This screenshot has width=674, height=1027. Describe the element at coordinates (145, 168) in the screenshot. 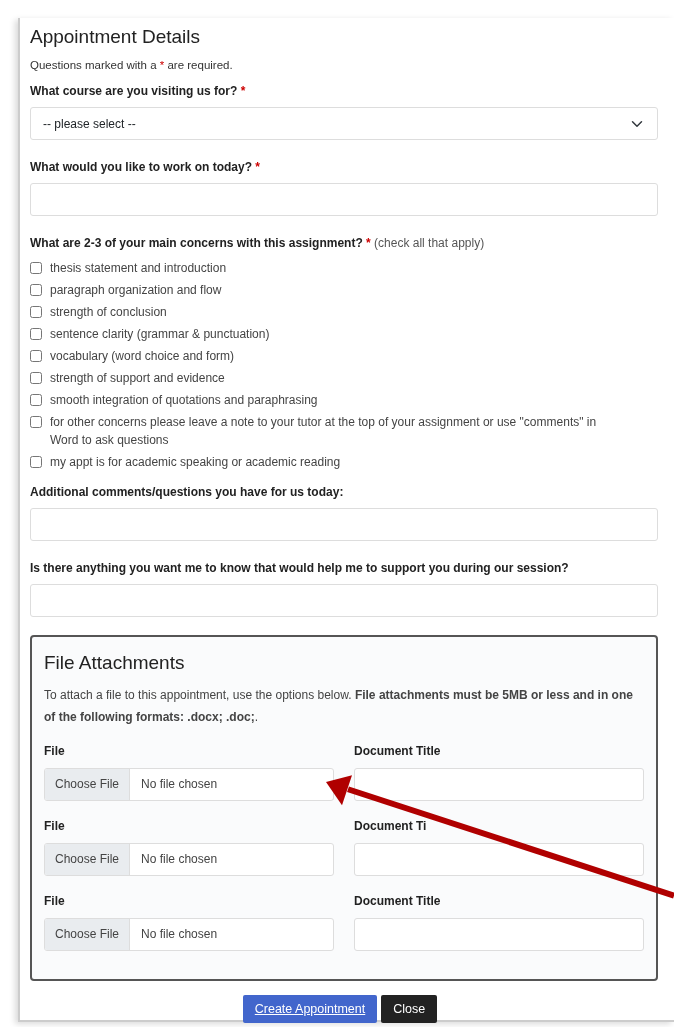

I see `question-label: What would you like to work on today? *` at that location.